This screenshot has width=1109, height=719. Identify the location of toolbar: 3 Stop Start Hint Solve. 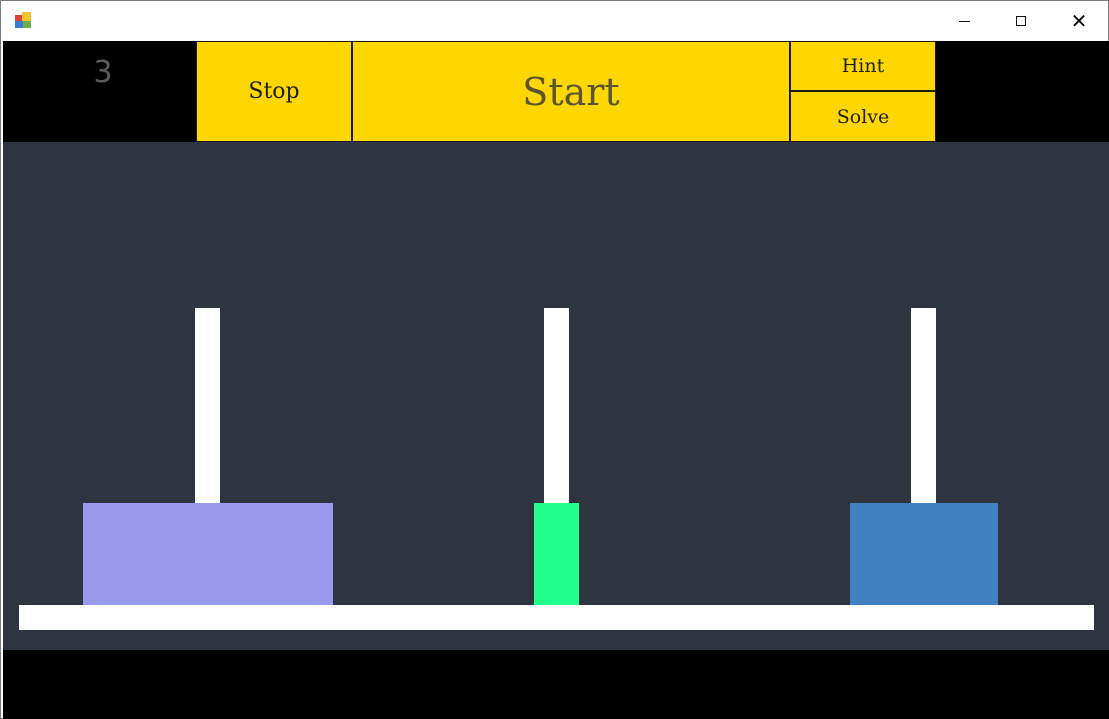
(556, 91).